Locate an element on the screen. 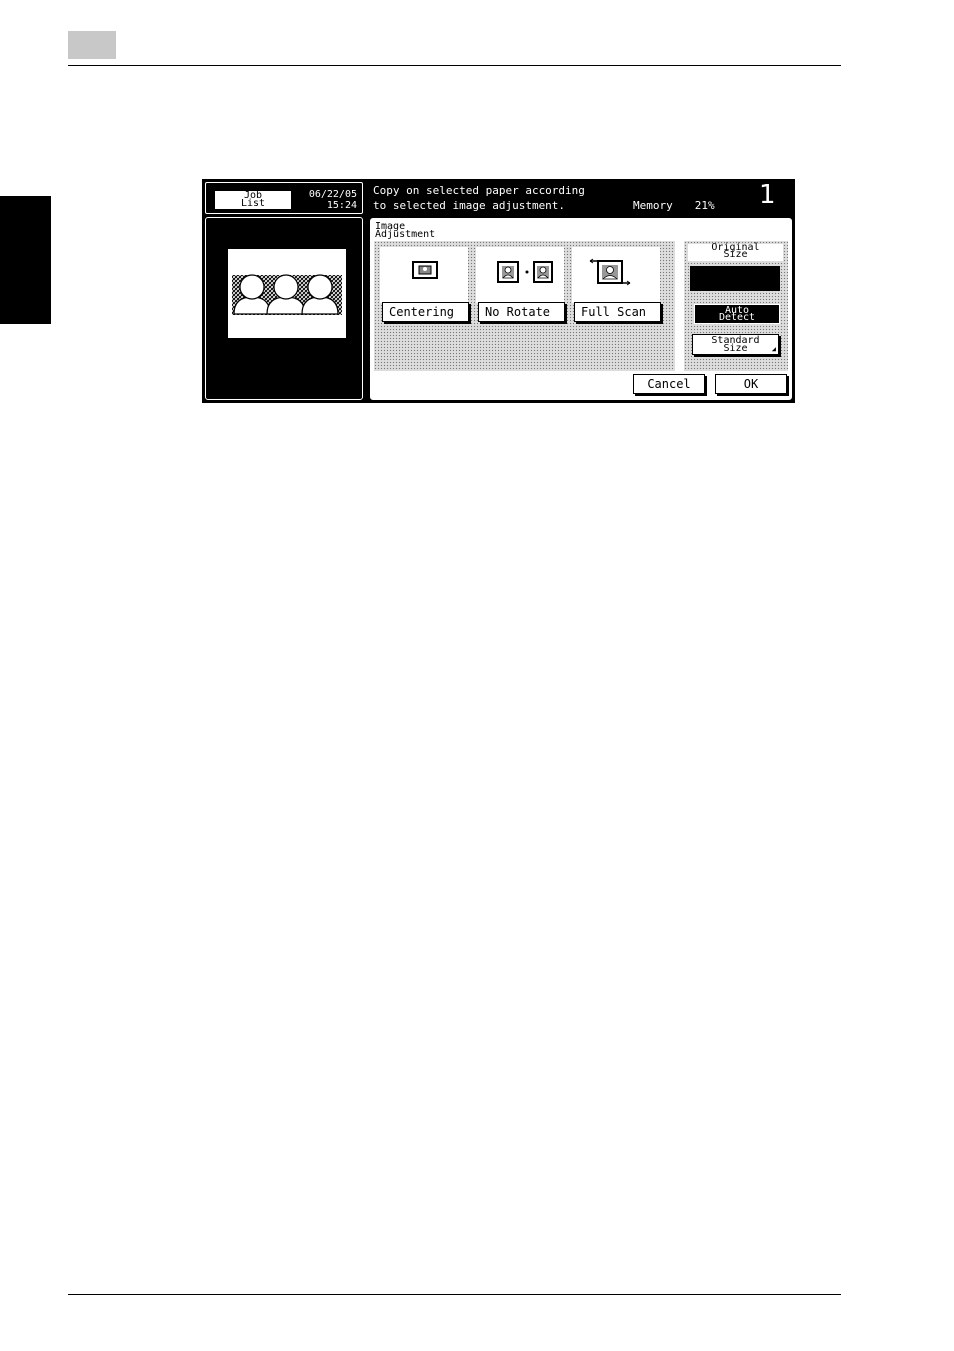 The image size is (954, 1351). status-message-line2: to selected image adjustment. is located at coordinates (469, 205).